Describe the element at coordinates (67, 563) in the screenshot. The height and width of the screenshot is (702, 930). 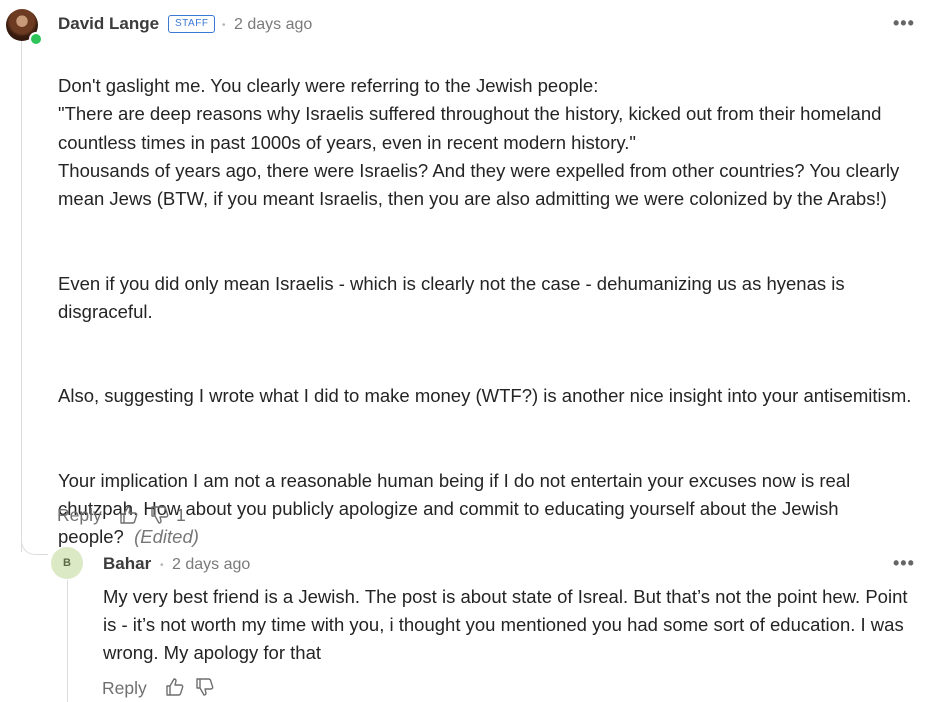
I see `avatar: B` at that location.